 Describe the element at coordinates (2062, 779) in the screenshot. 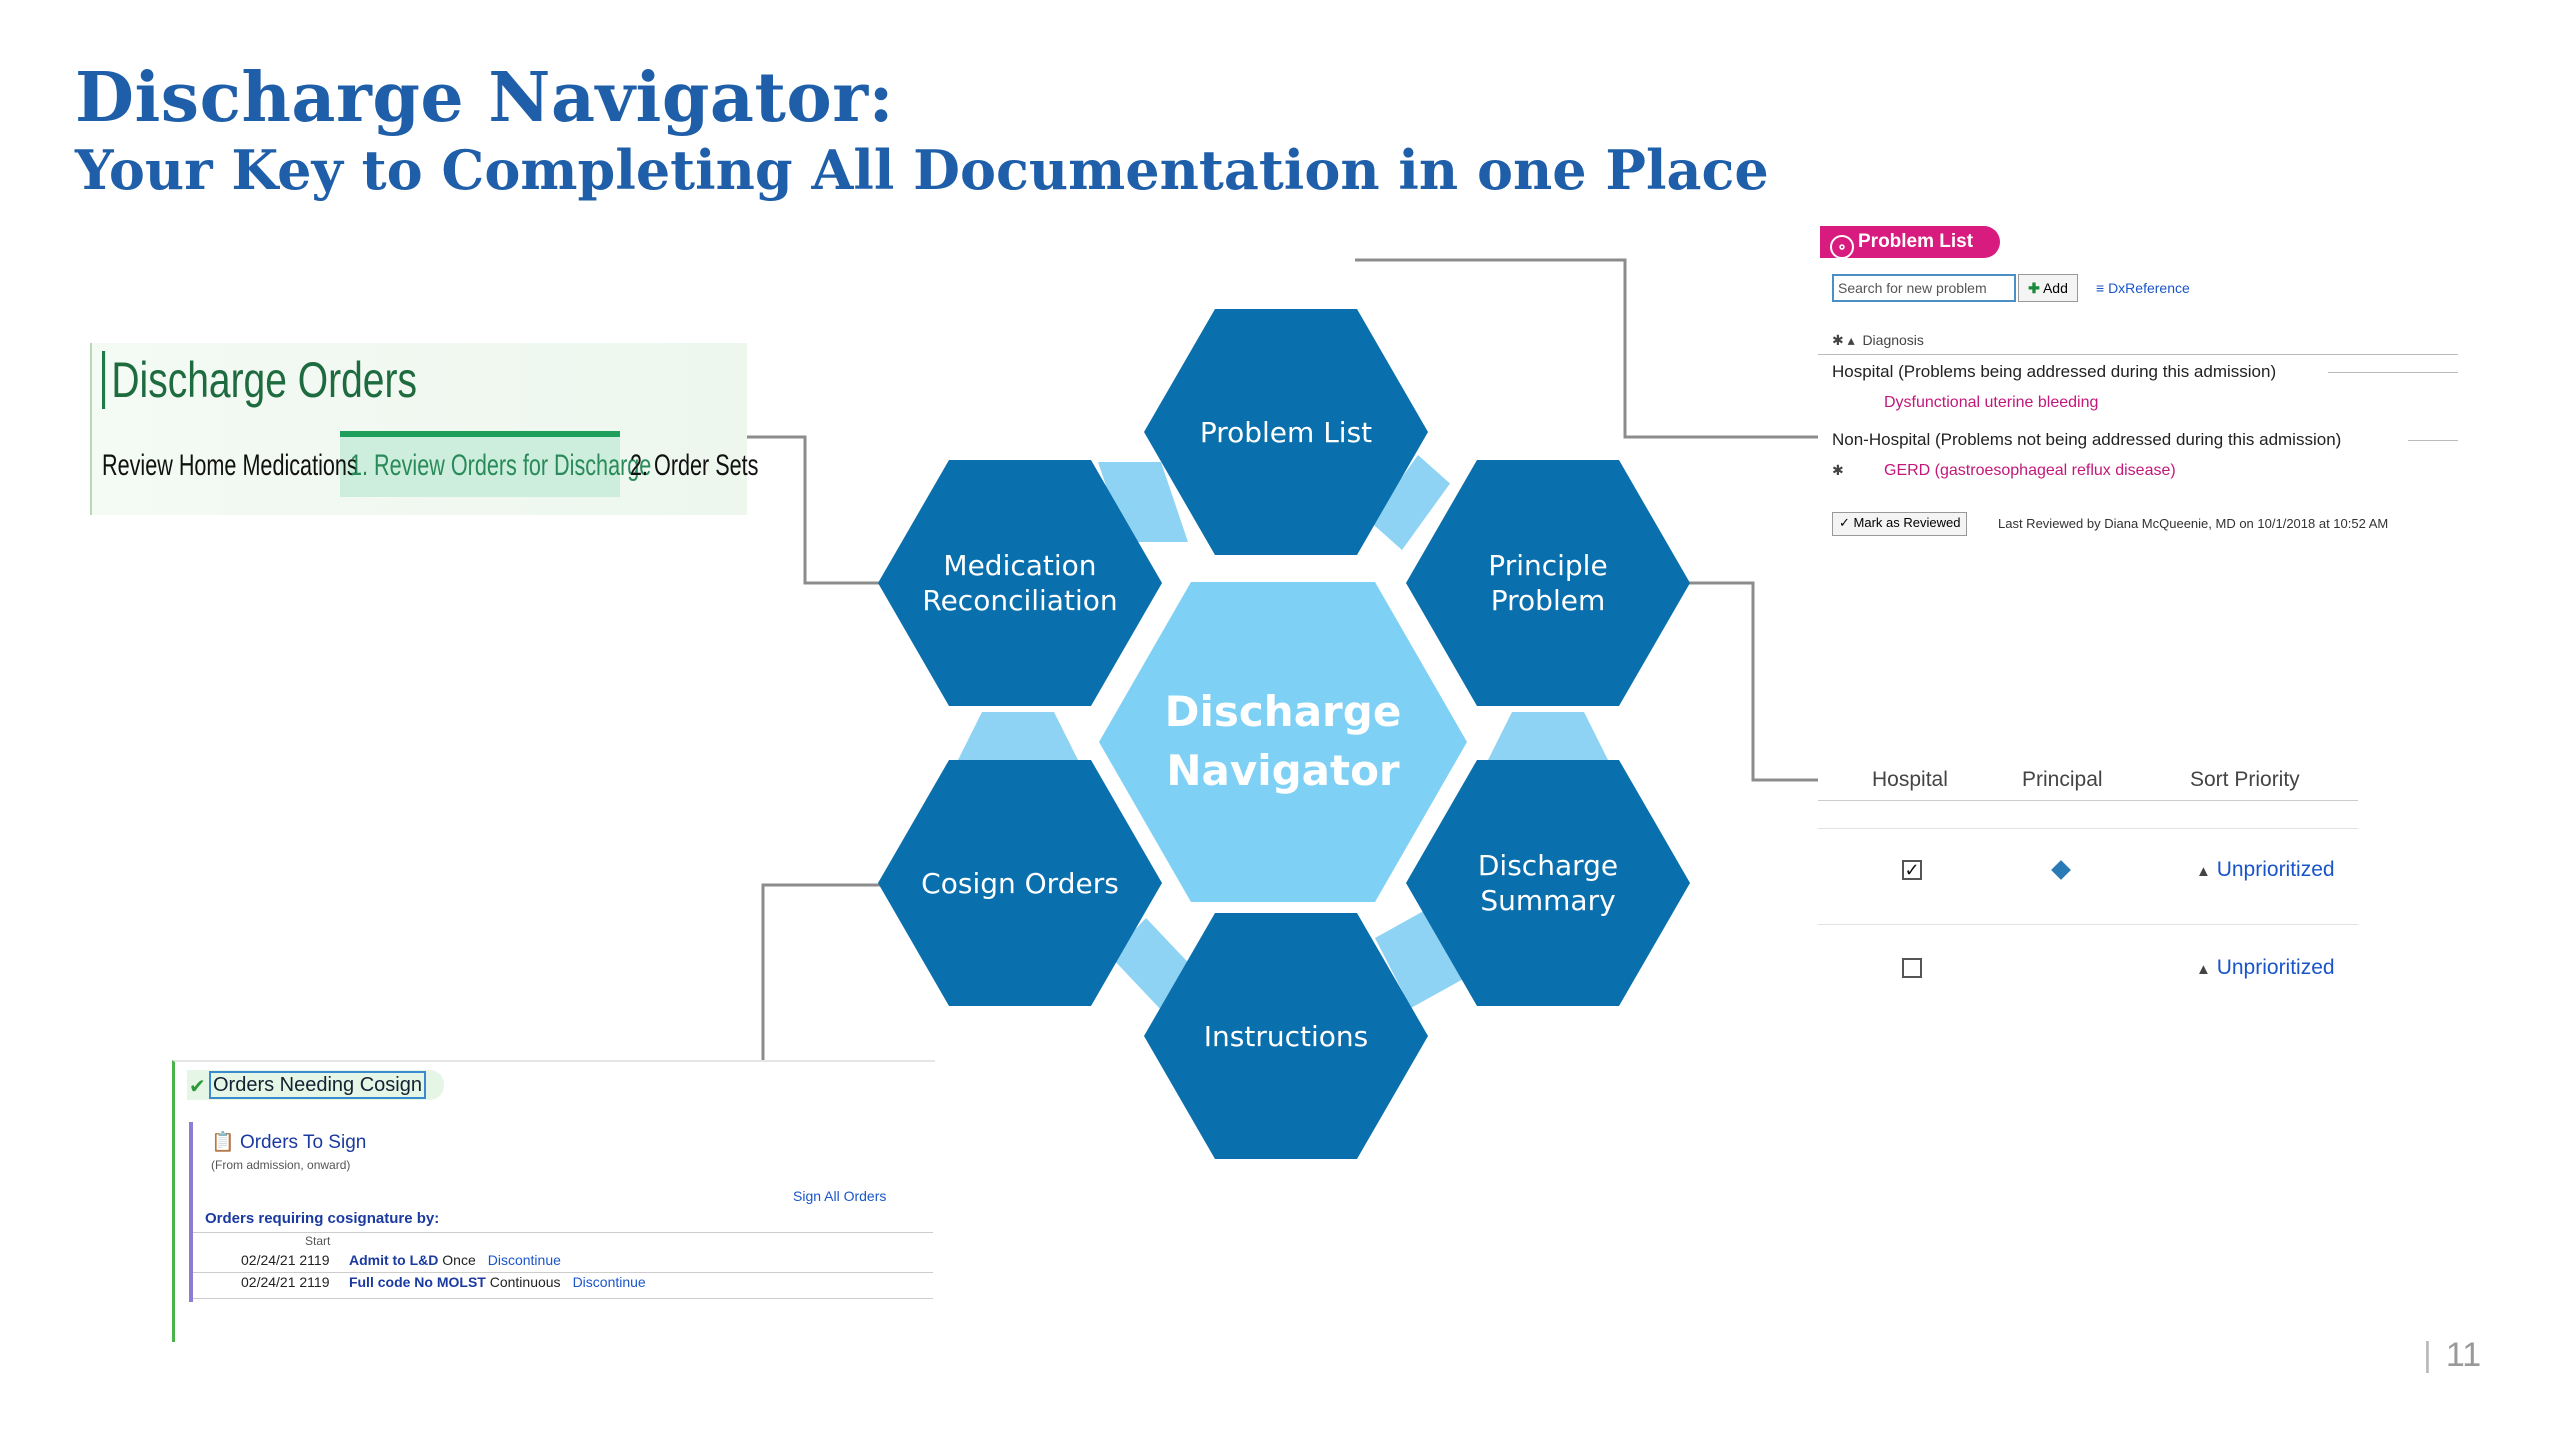

I see `column-header-principal: Principal` at that location.